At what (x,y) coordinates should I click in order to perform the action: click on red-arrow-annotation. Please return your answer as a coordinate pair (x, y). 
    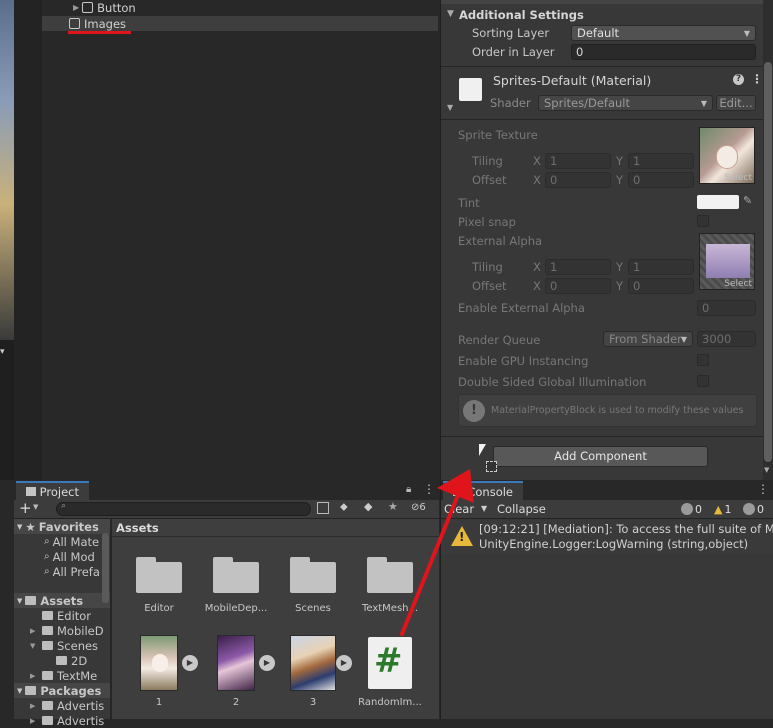
    Looking at the image, I should click on (437, 552).